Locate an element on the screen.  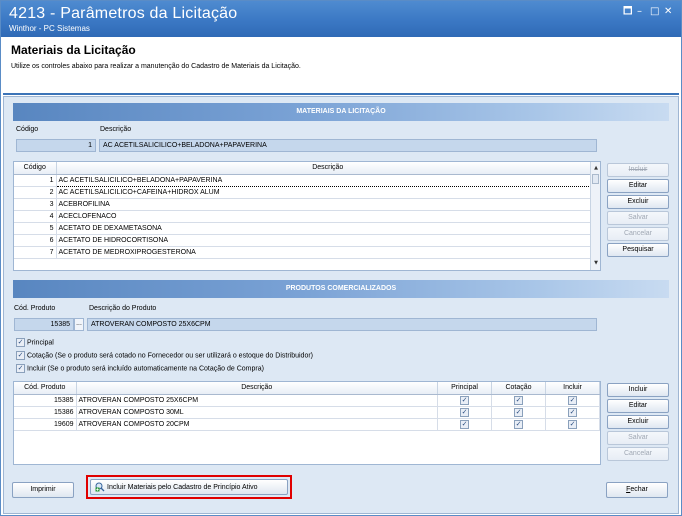
column-header-descricao-produto: Descrição is located at coordinates (257, 388).